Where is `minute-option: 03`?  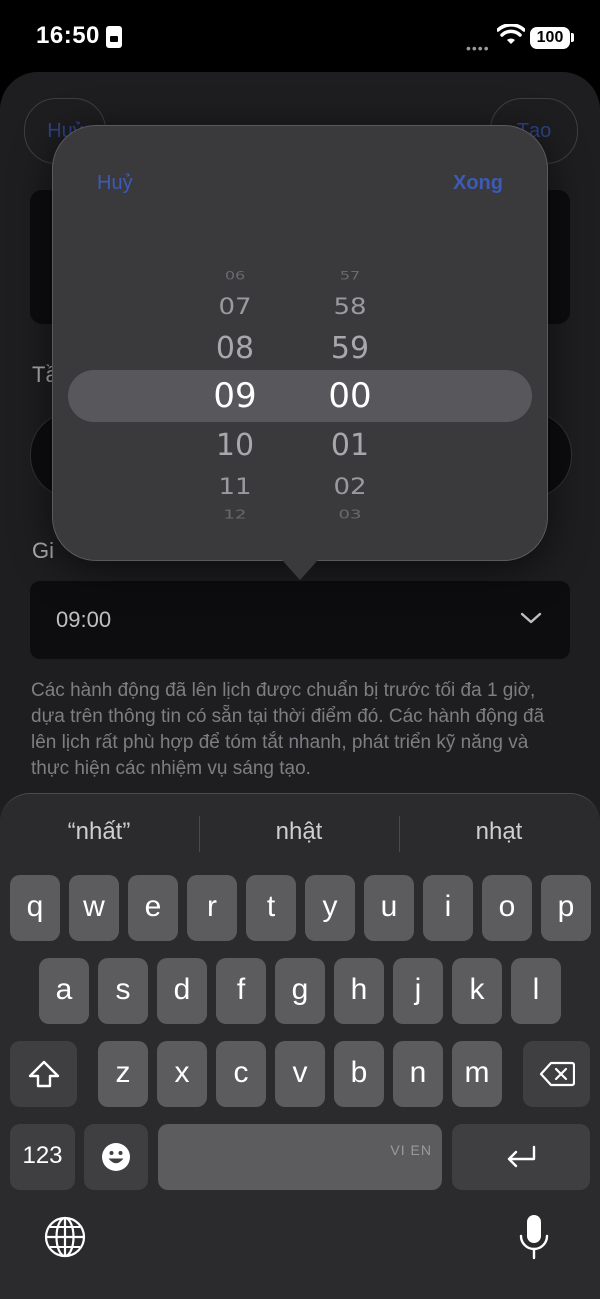
minute-option: 03 is located at coordinates (350, 514).